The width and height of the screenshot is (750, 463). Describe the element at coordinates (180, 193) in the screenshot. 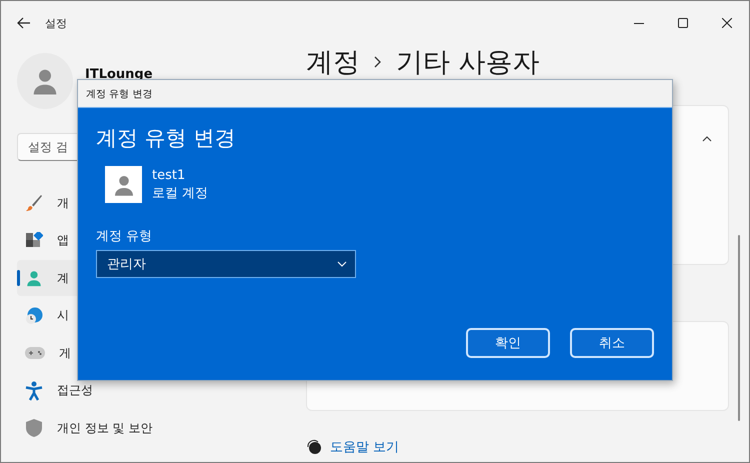

I see `account-kind: 로컬 계정` at that location.